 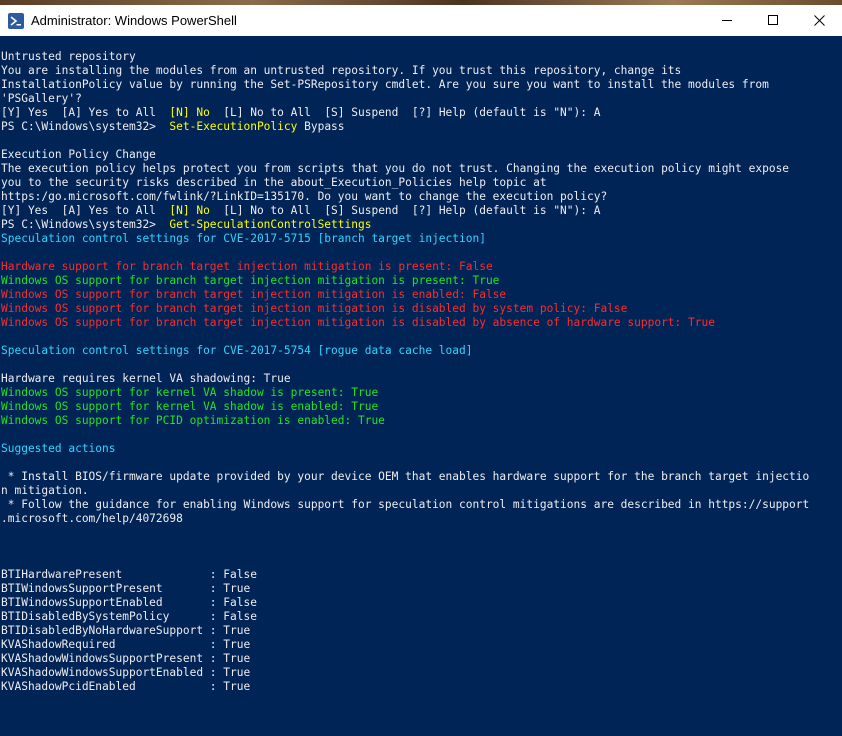 I want to click on console-line: BTIHardwarePresent : False, so click(x=421, y=575).